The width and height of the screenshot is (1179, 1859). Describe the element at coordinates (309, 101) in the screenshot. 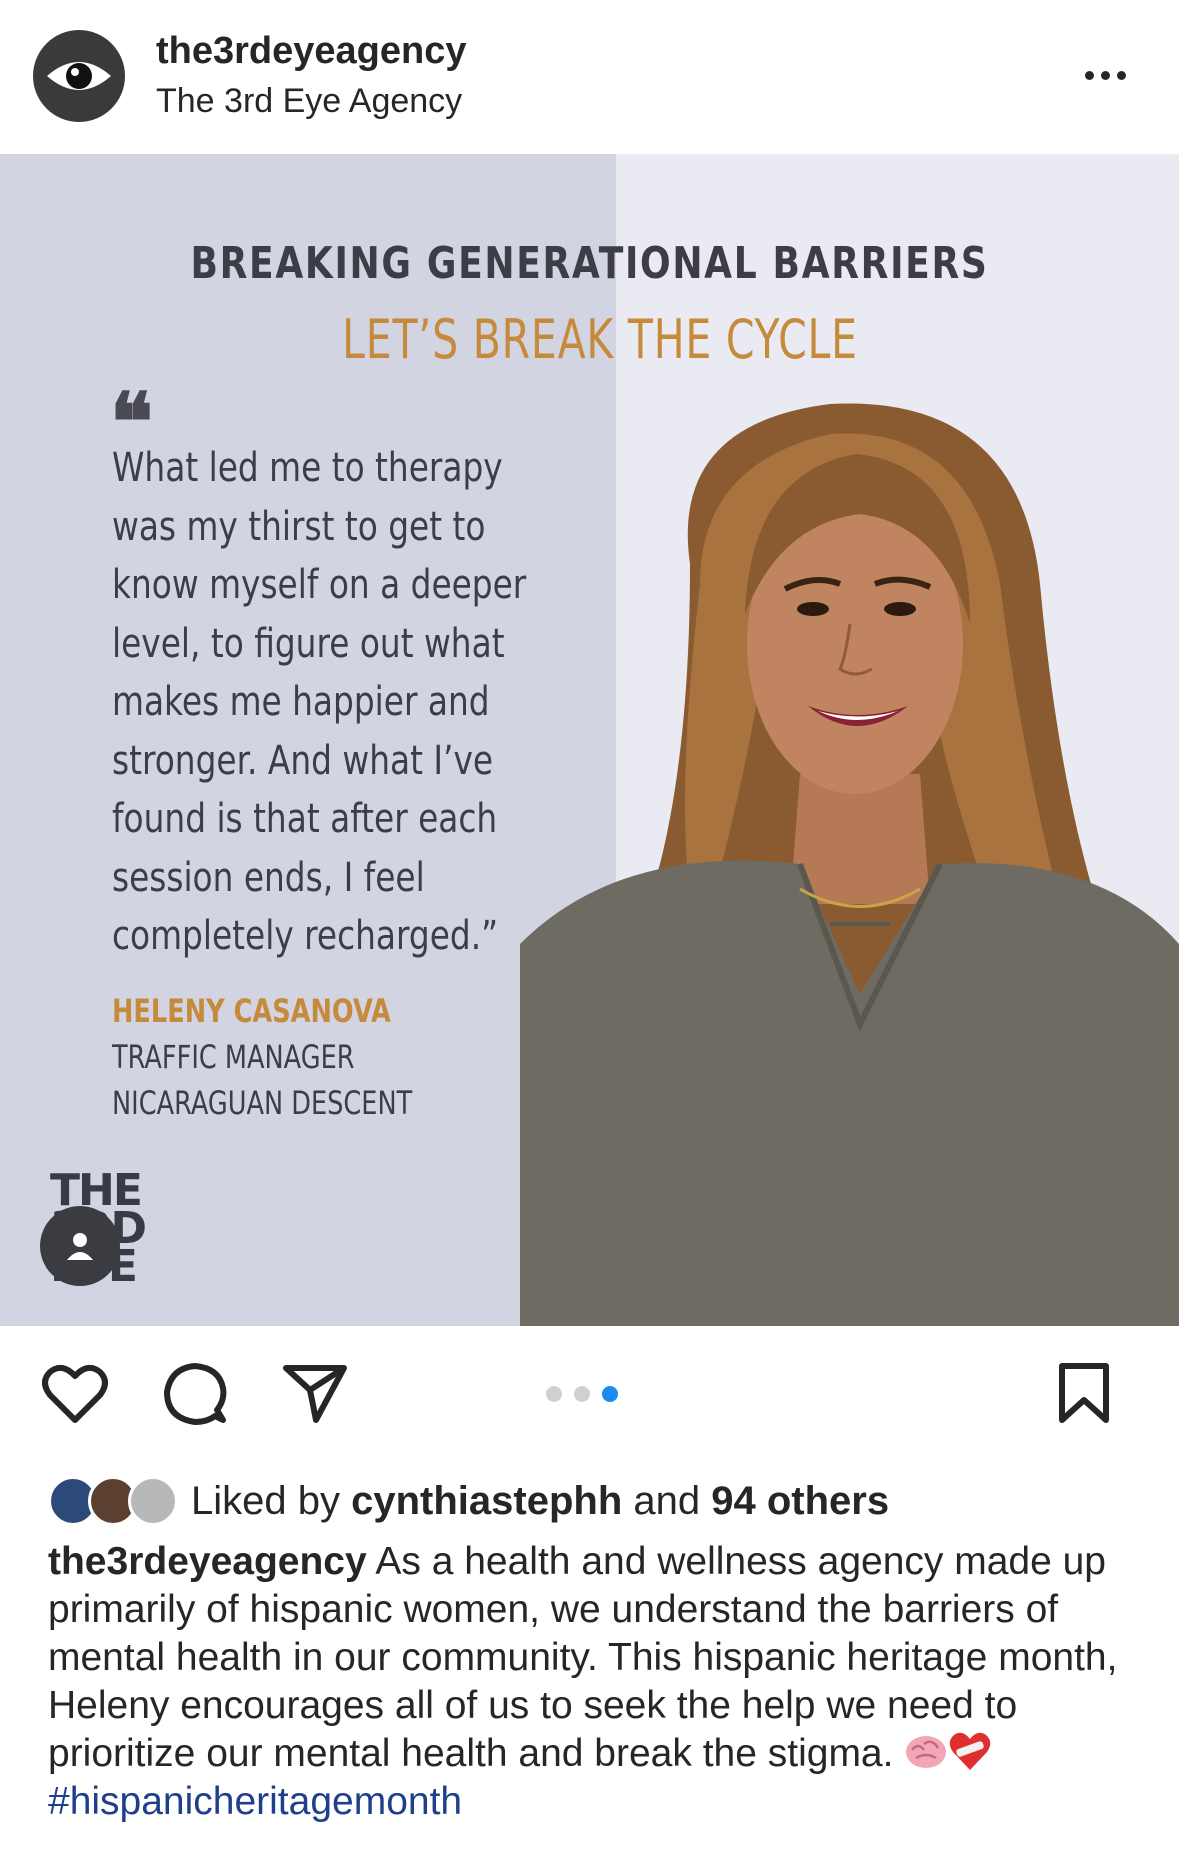

I see `post-fullname: The 3rd Eye Agency` at that location.